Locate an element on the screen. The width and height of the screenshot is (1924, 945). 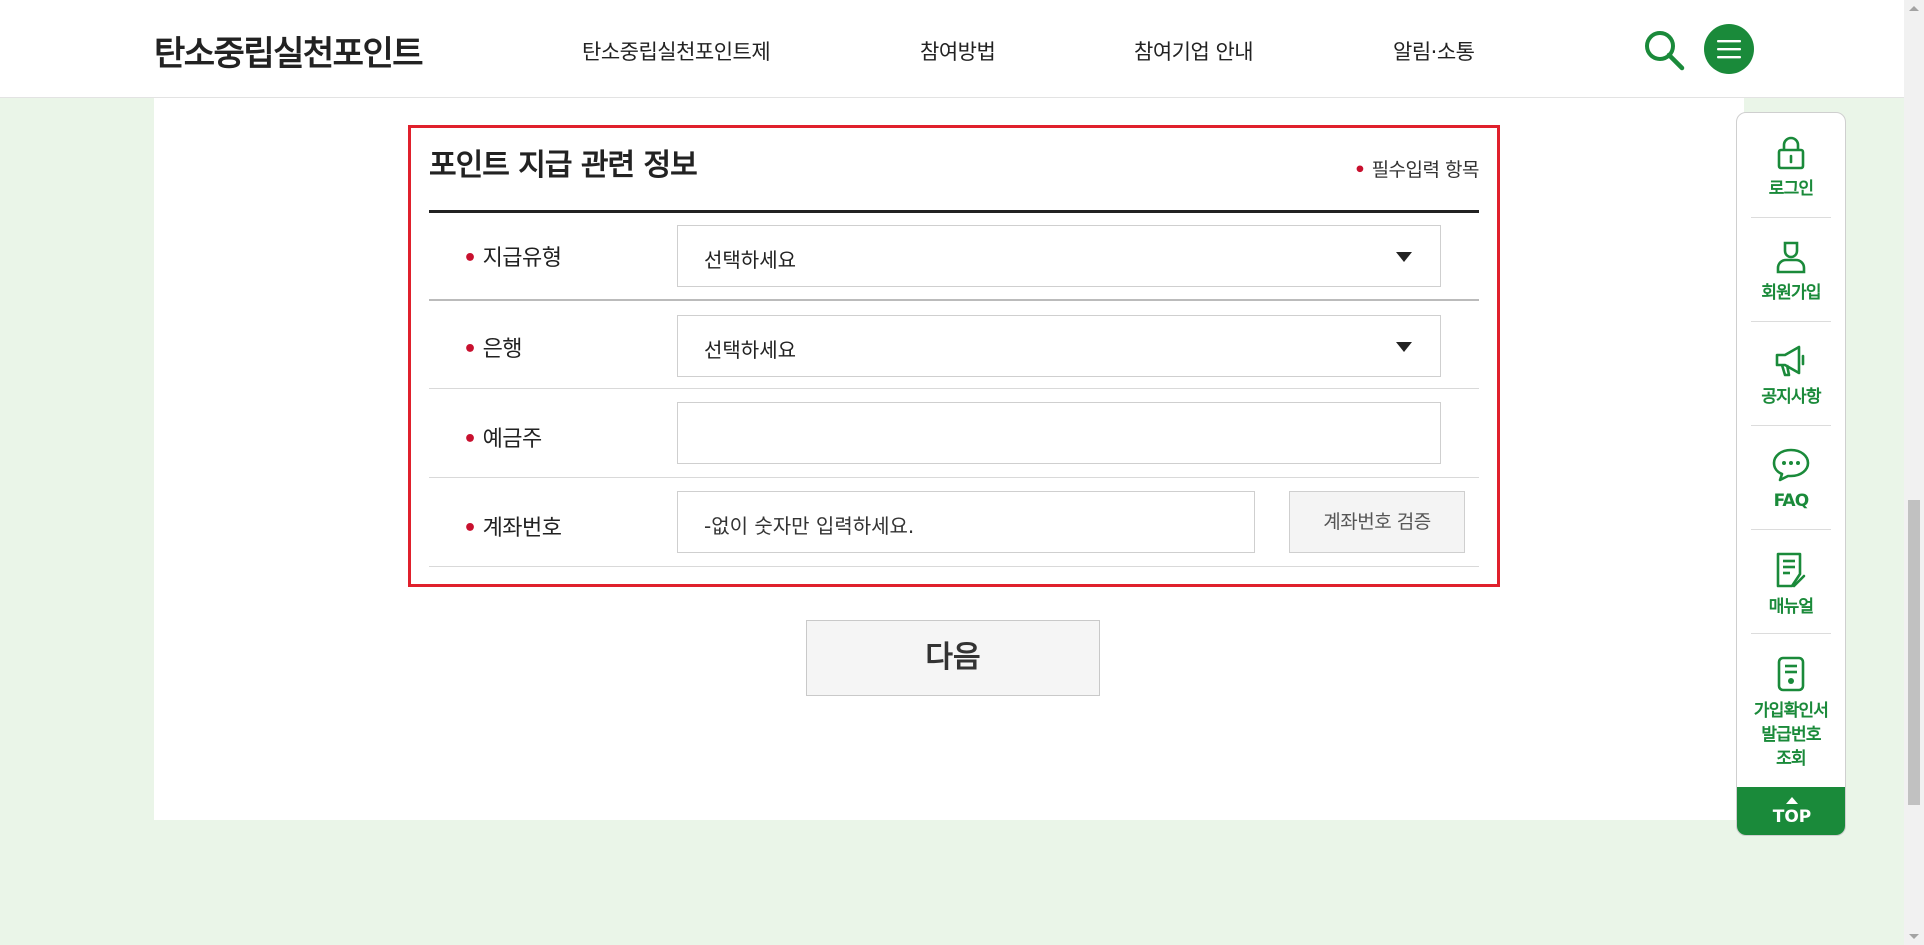
nav-item-point-system: 탄소중립실천포인트제 is located at coordinates (676, 51).